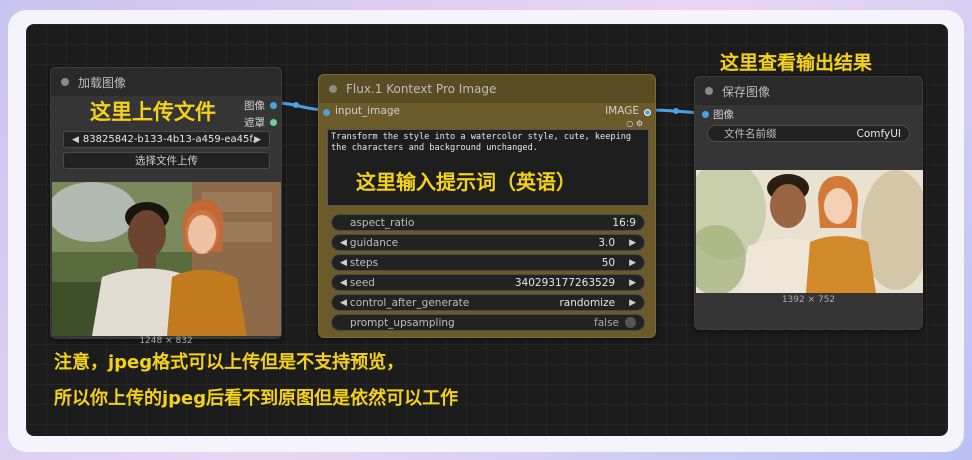  I want to click on save-image-node-header: 保存图像, so click(808, 91).